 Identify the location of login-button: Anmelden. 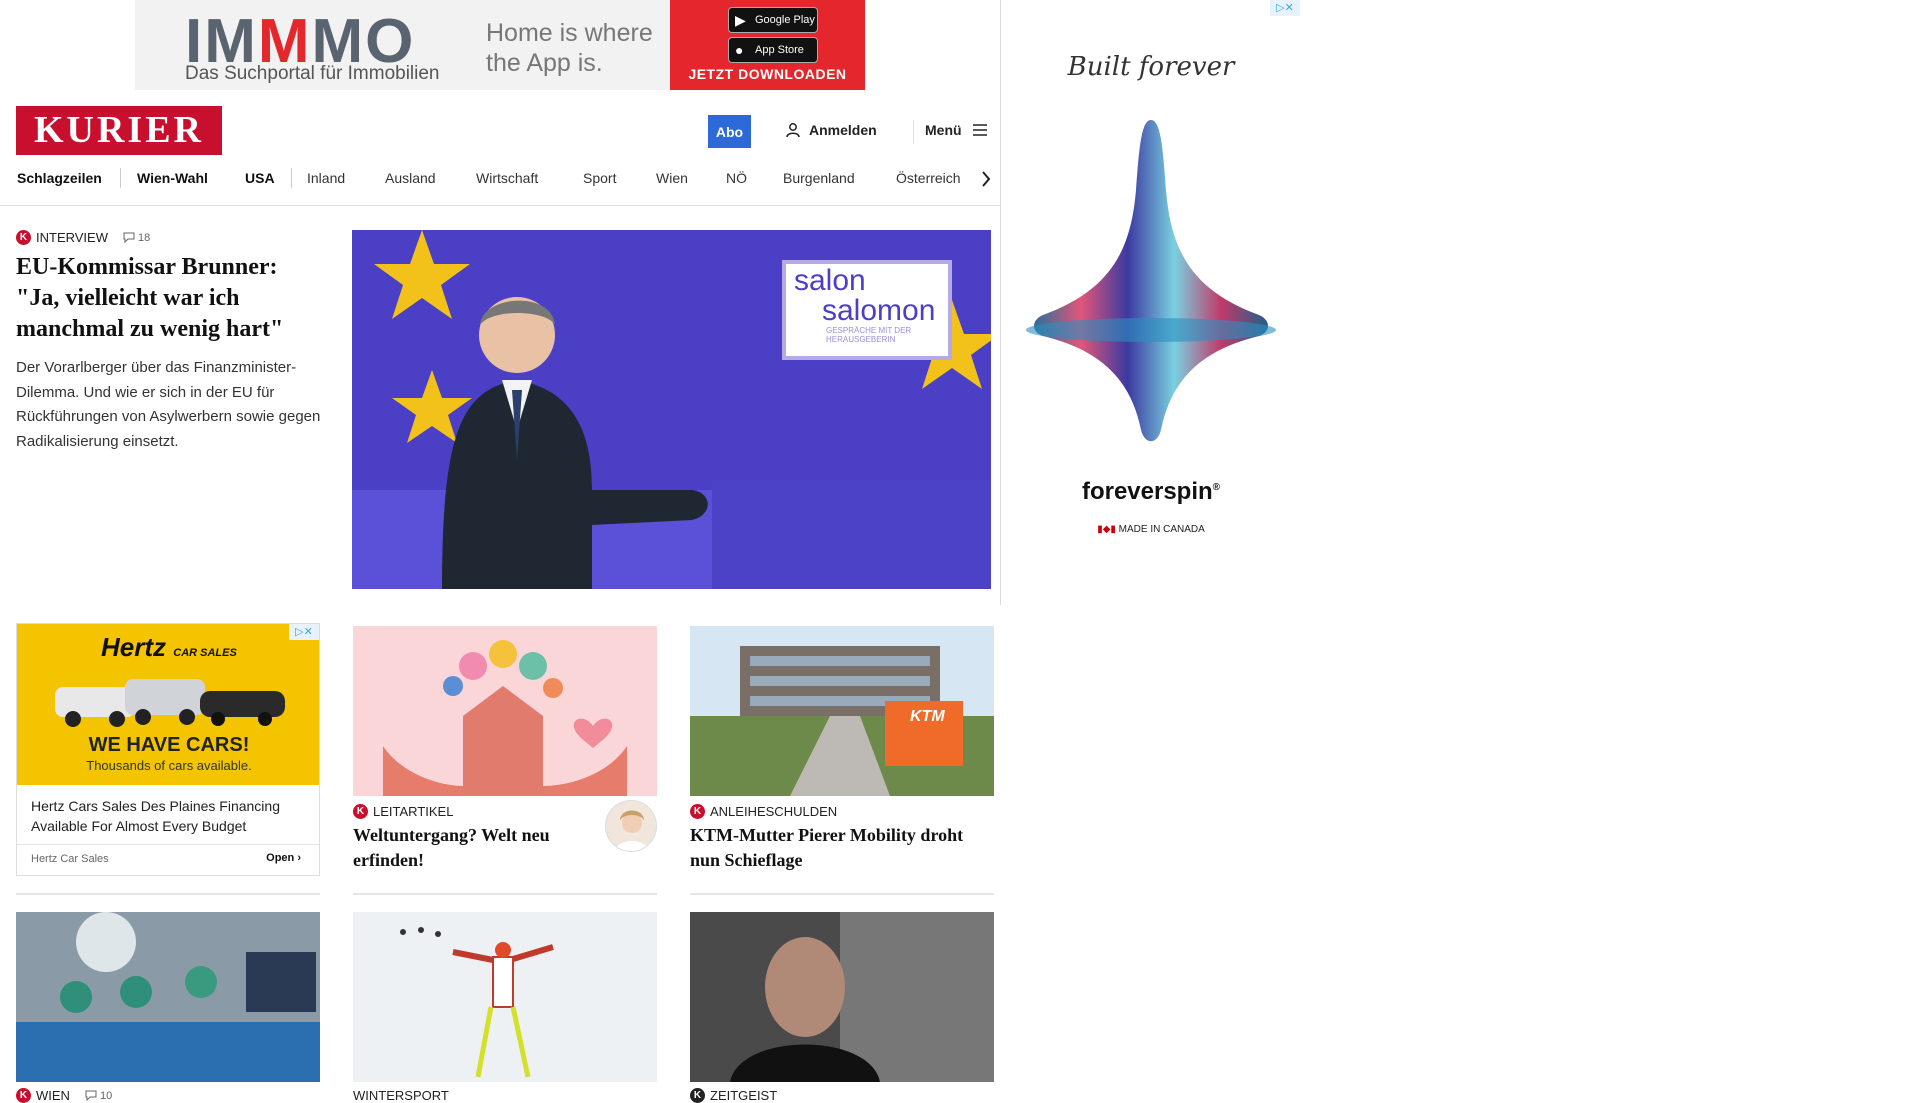
(831, 130).